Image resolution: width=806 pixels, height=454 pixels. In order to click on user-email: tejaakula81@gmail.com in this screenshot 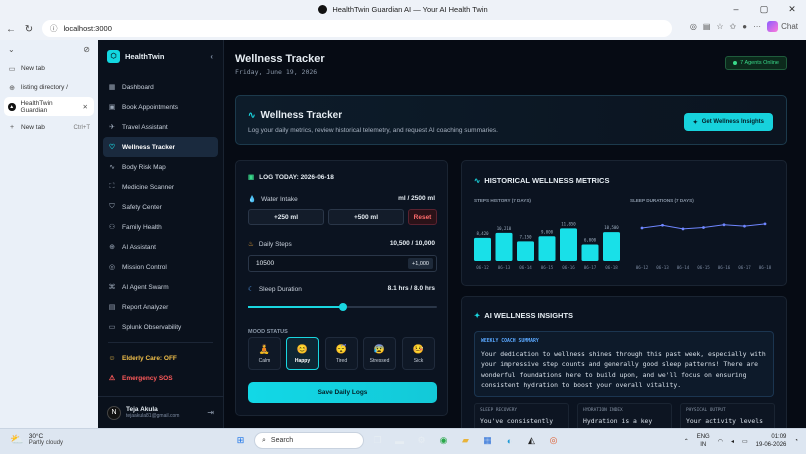, I will do `click(153, 416)`.